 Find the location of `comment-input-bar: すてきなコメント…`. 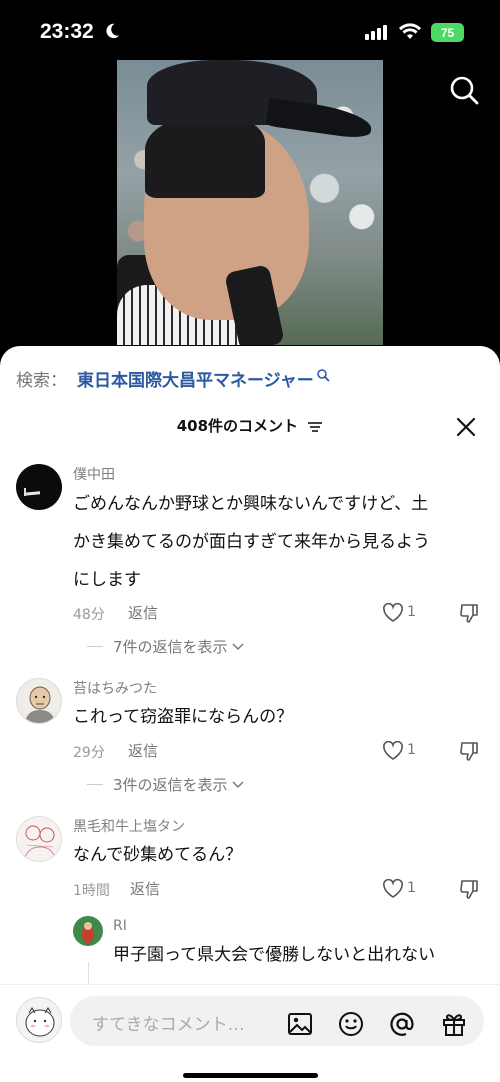

comment-input-bar: すてきなコメント… is located at coordinates (250, 1033).